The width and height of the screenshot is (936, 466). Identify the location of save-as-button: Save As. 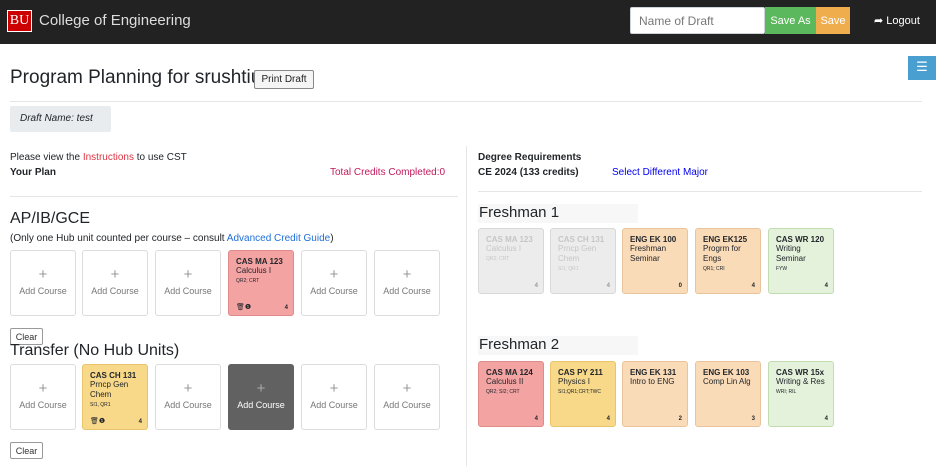
(790, 20).